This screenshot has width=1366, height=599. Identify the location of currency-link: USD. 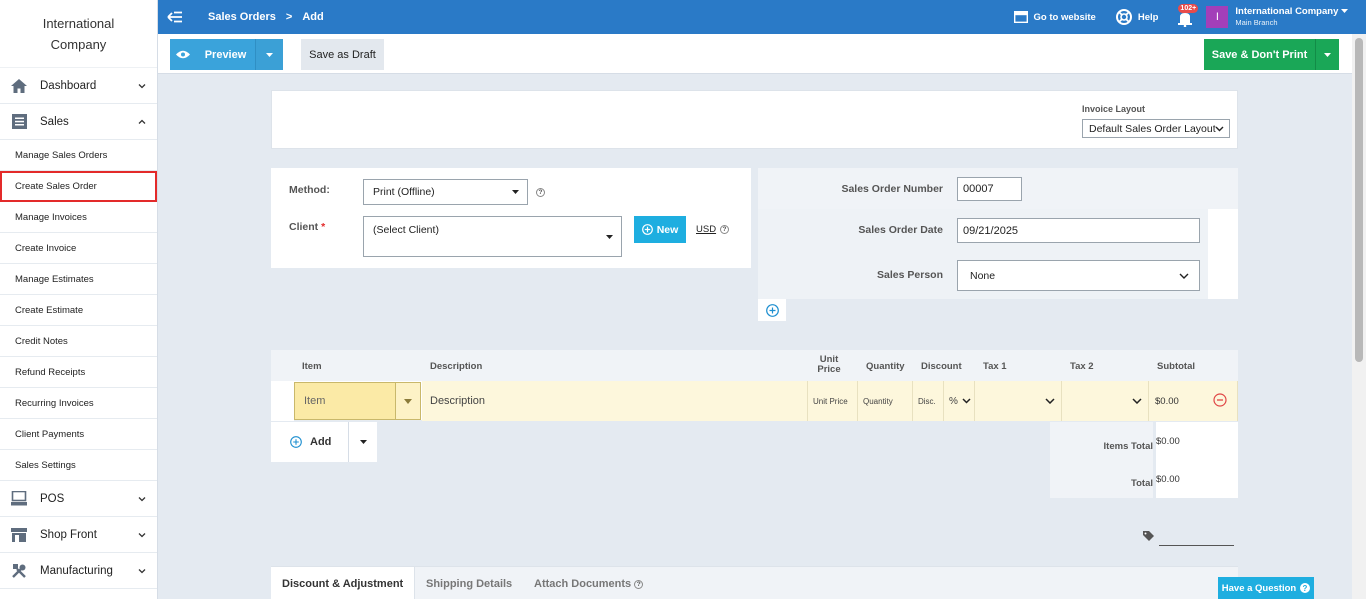
(706, 229).